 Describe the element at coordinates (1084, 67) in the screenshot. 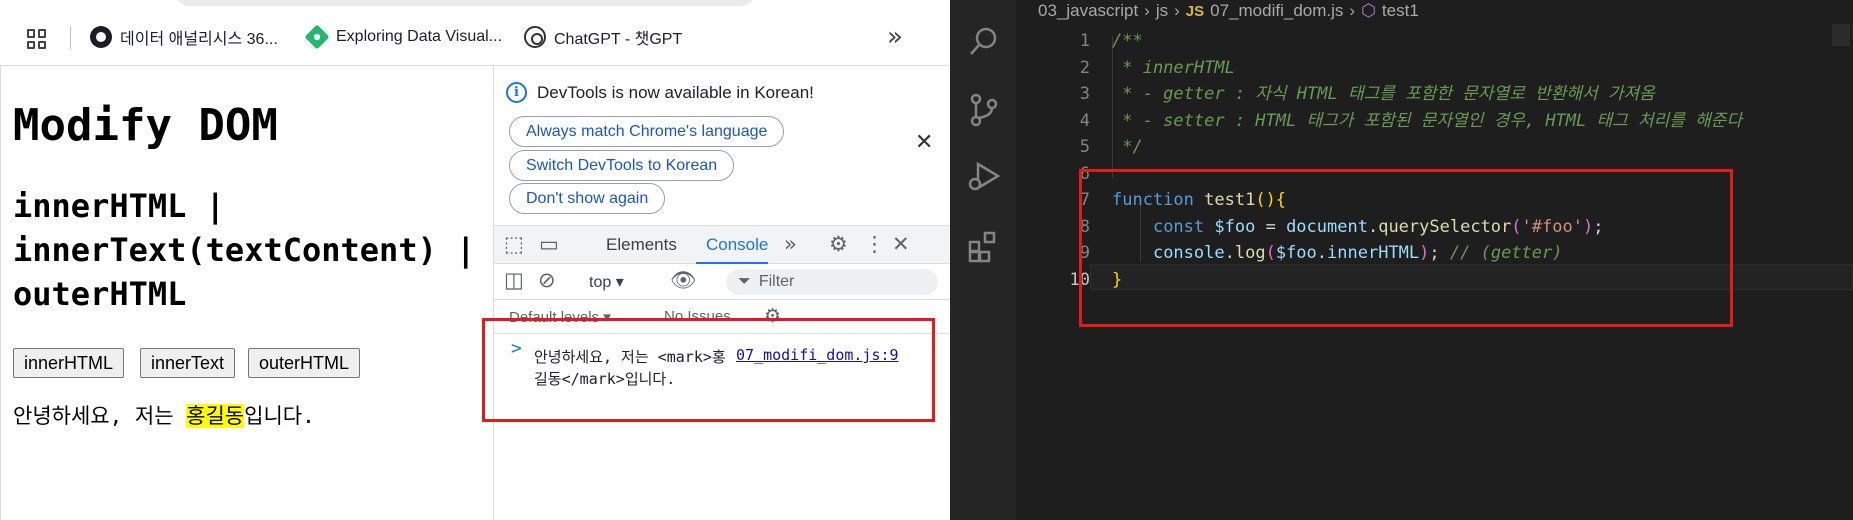

I see `line-number: 2` at that location.